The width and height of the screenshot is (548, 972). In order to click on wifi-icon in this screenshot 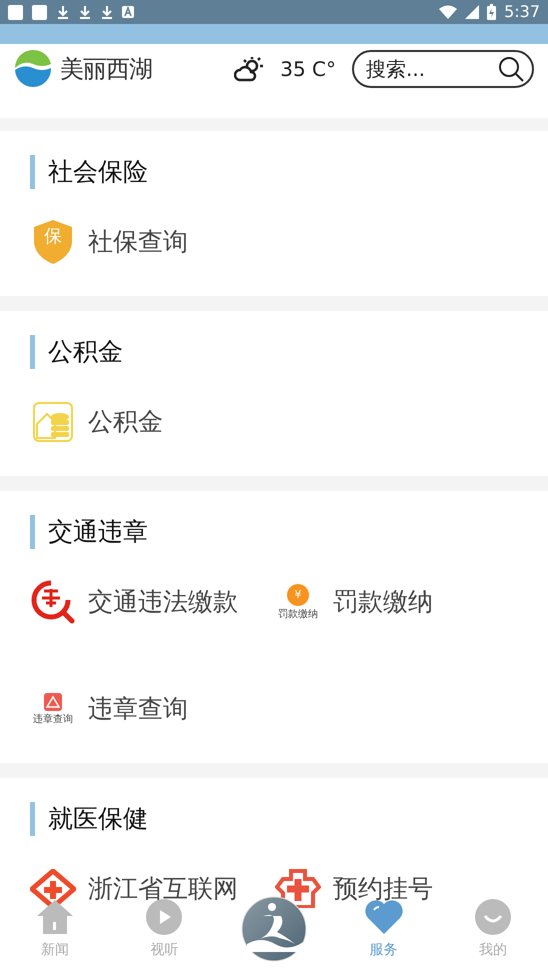, I will do `click(448, 12)`.